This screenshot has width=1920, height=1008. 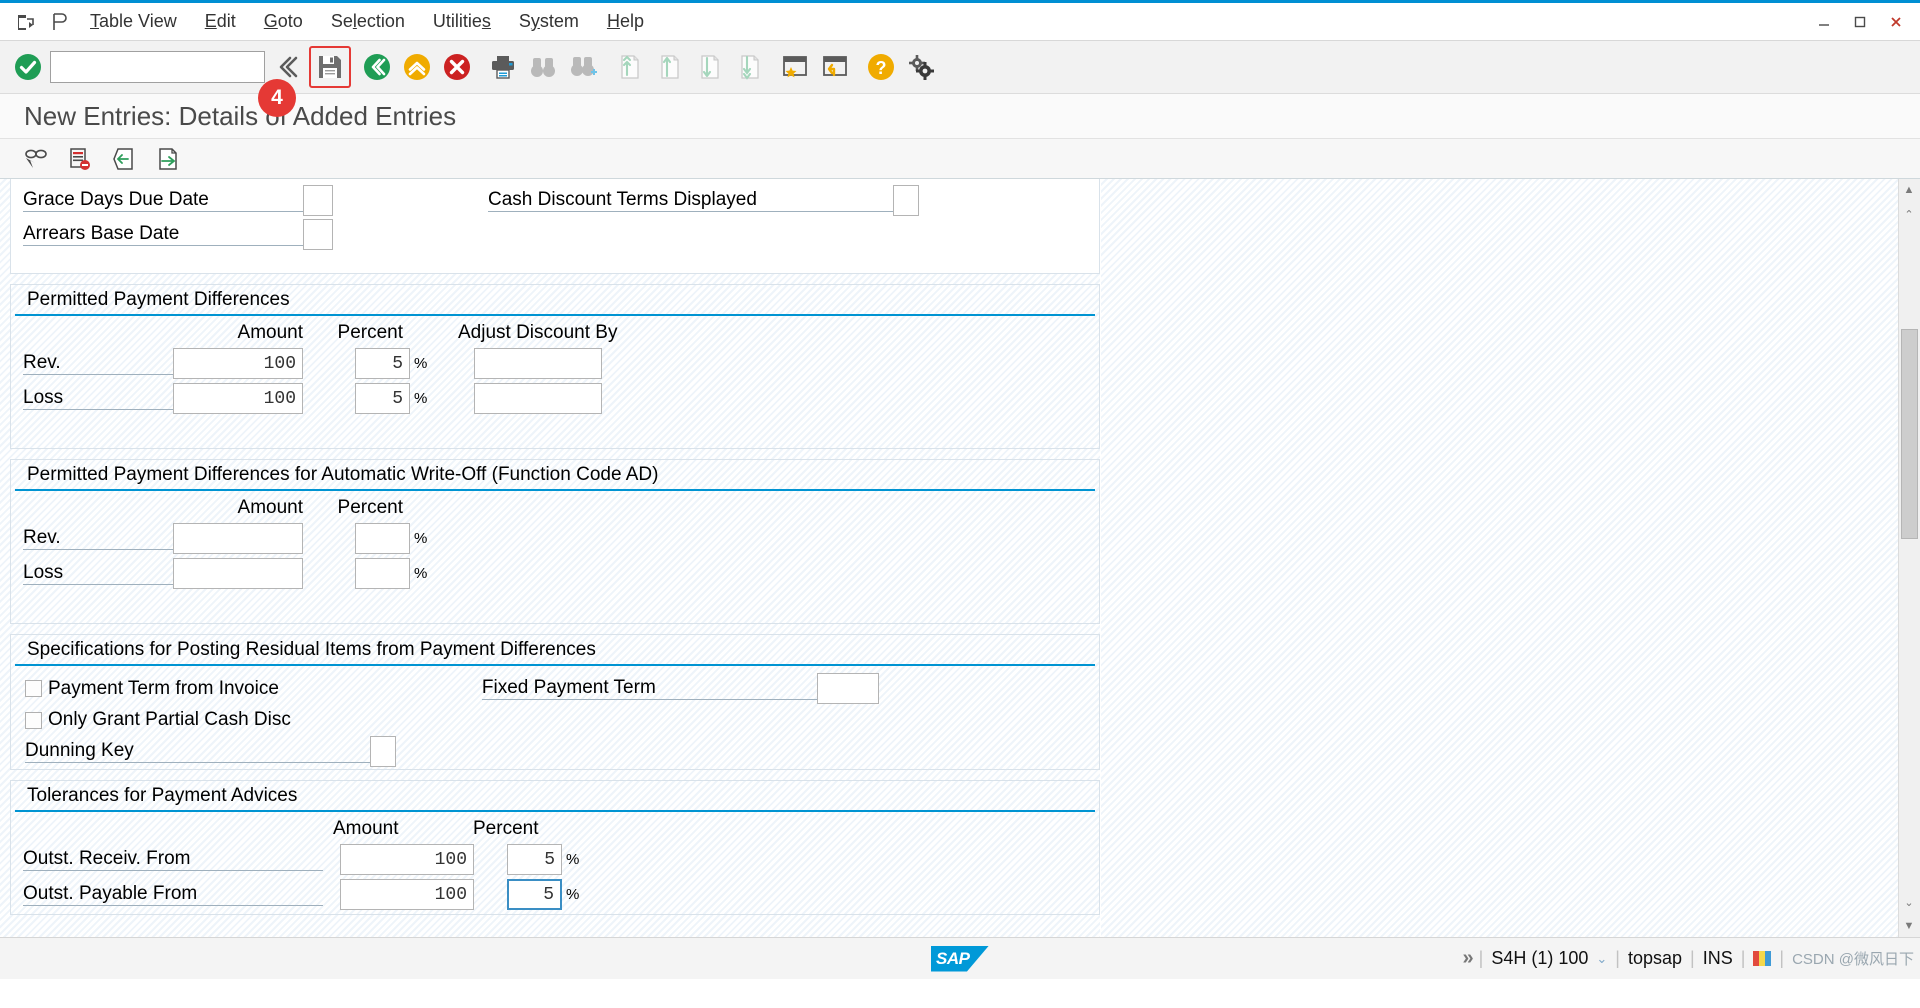 I want to click on status-expand-icon: », so click(x=1468, y=958).